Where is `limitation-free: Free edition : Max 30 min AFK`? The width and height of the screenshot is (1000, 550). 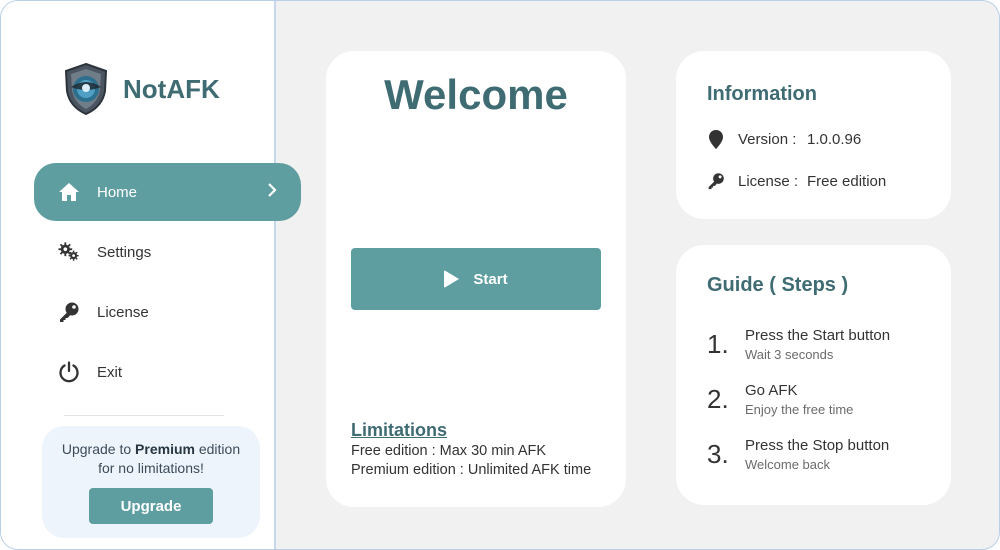 limitation-free: Free edition : Max 30 min AFK is located at coordinates (449, 451).